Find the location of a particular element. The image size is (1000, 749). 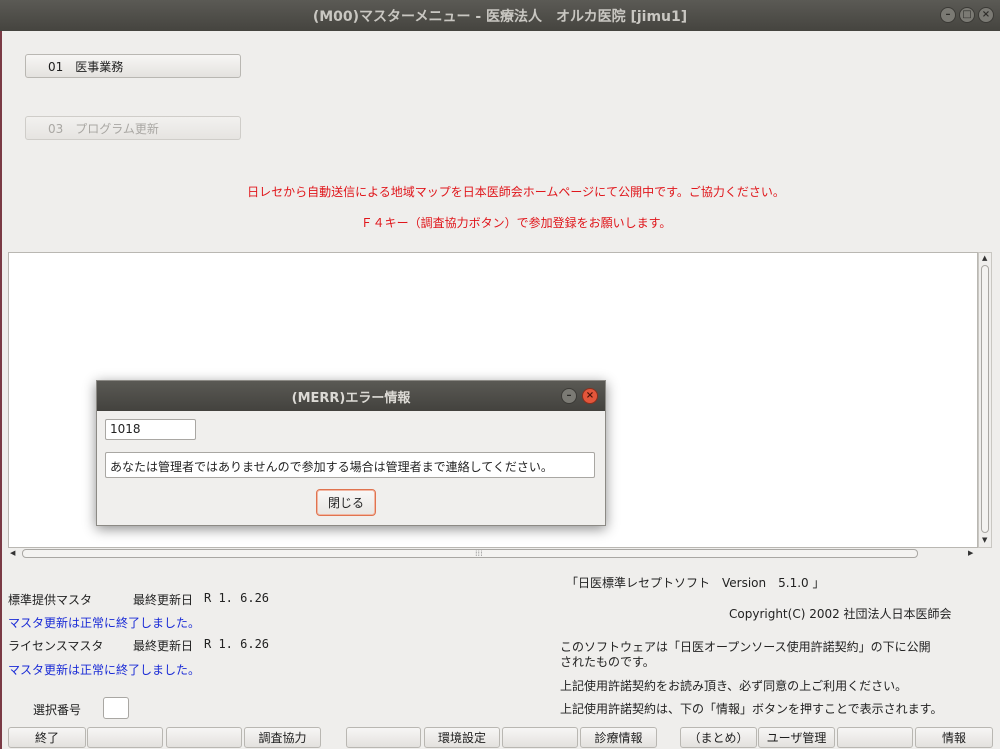

software-version: 「日医標準レセプトソフト Version 5.1.0 」 is located at coordinates (695, 583).